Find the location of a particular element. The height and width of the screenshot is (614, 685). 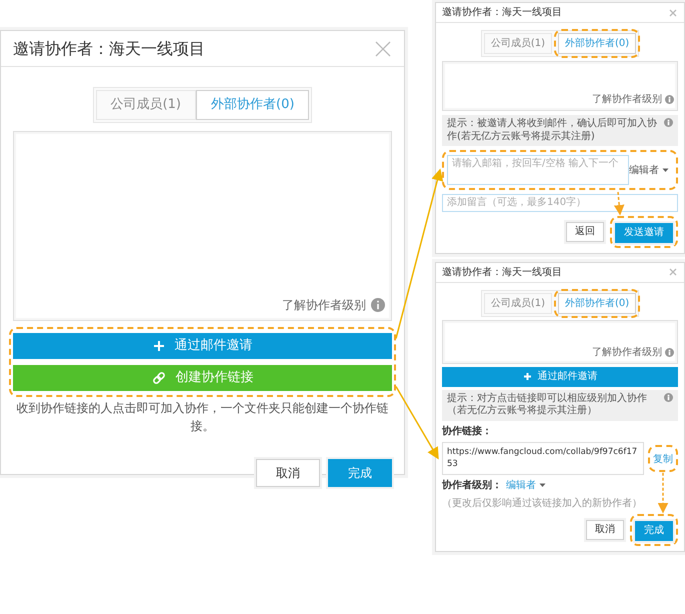

field-label: 协作链接： is located at coordinates (467, 431).